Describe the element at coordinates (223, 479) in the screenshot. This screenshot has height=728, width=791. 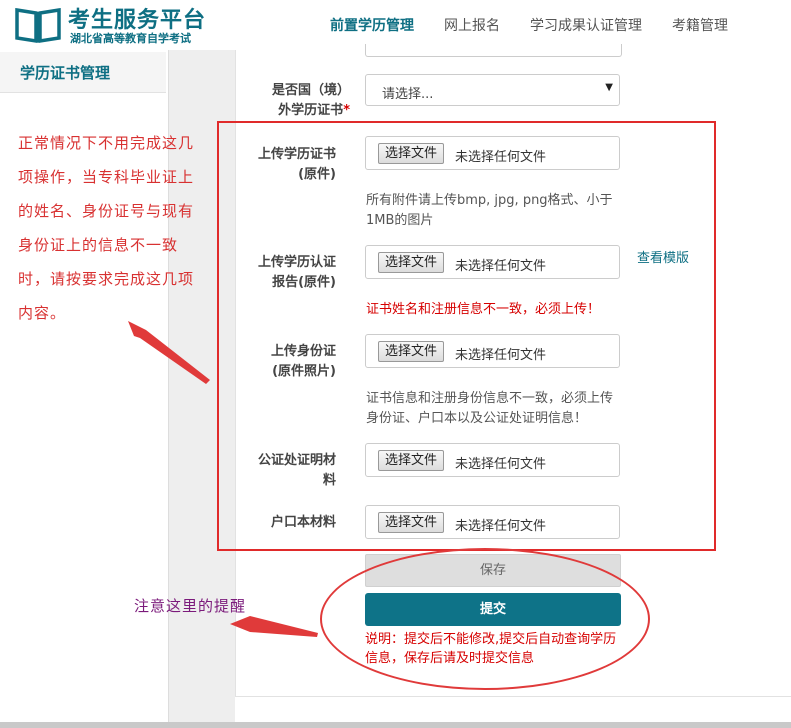
I see `annotation-arrows` at that location.